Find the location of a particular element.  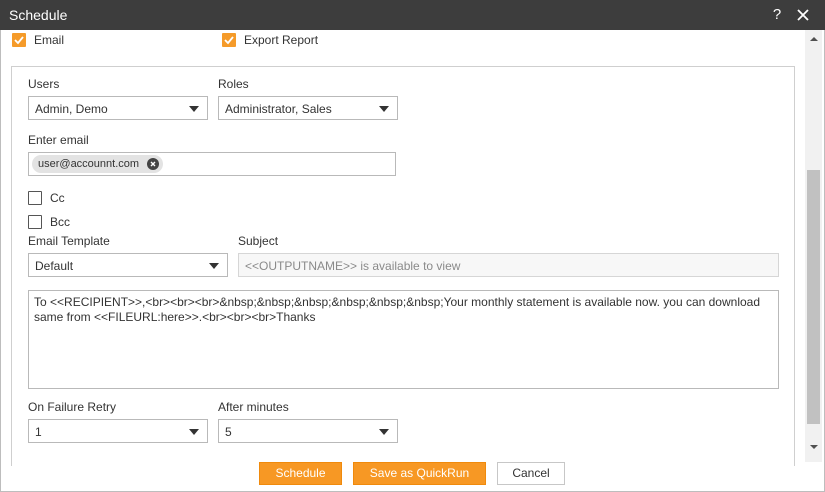

scroll-down-icon is located at coordinates (814, 447).